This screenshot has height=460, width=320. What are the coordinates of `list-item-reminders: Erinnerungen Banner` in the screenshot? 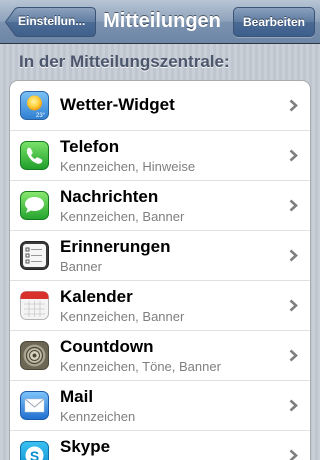 It's located at (160, 256).